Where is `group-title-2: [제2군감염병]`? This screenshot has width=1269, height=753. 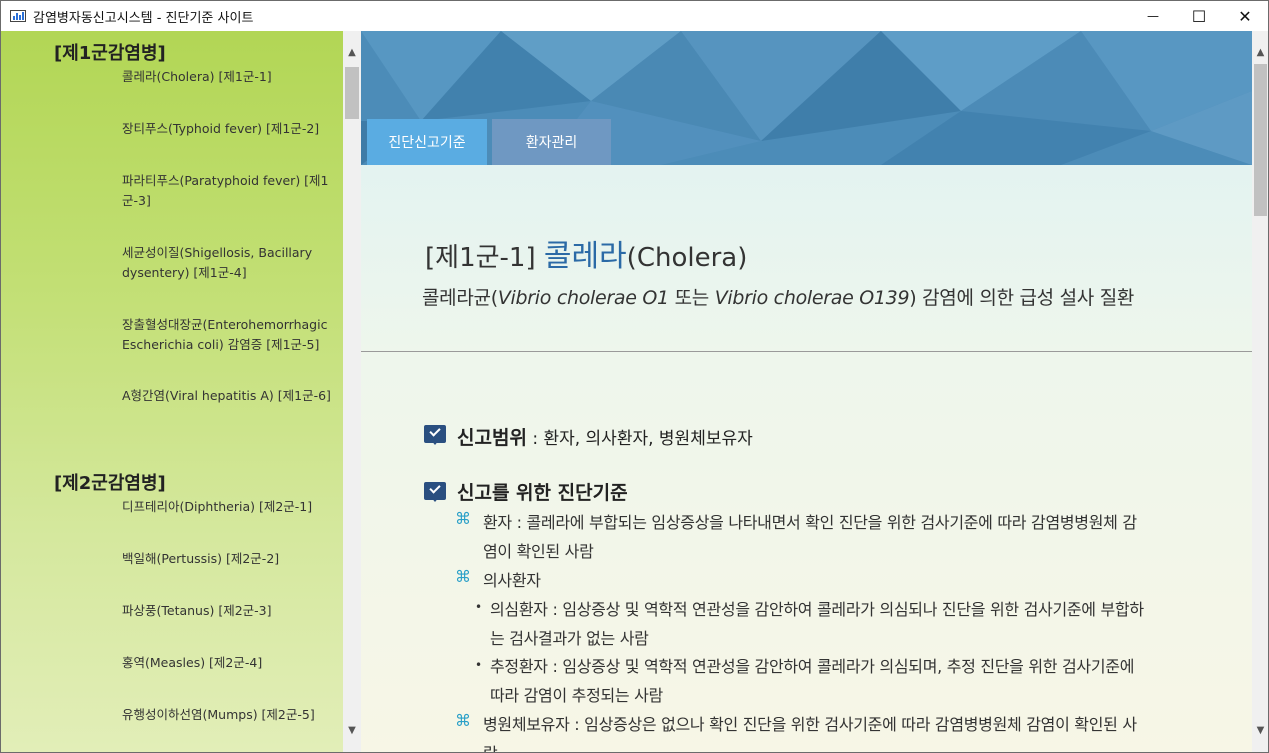 group-title-2: [제2군감염병] is located at coordinates (110, 483).